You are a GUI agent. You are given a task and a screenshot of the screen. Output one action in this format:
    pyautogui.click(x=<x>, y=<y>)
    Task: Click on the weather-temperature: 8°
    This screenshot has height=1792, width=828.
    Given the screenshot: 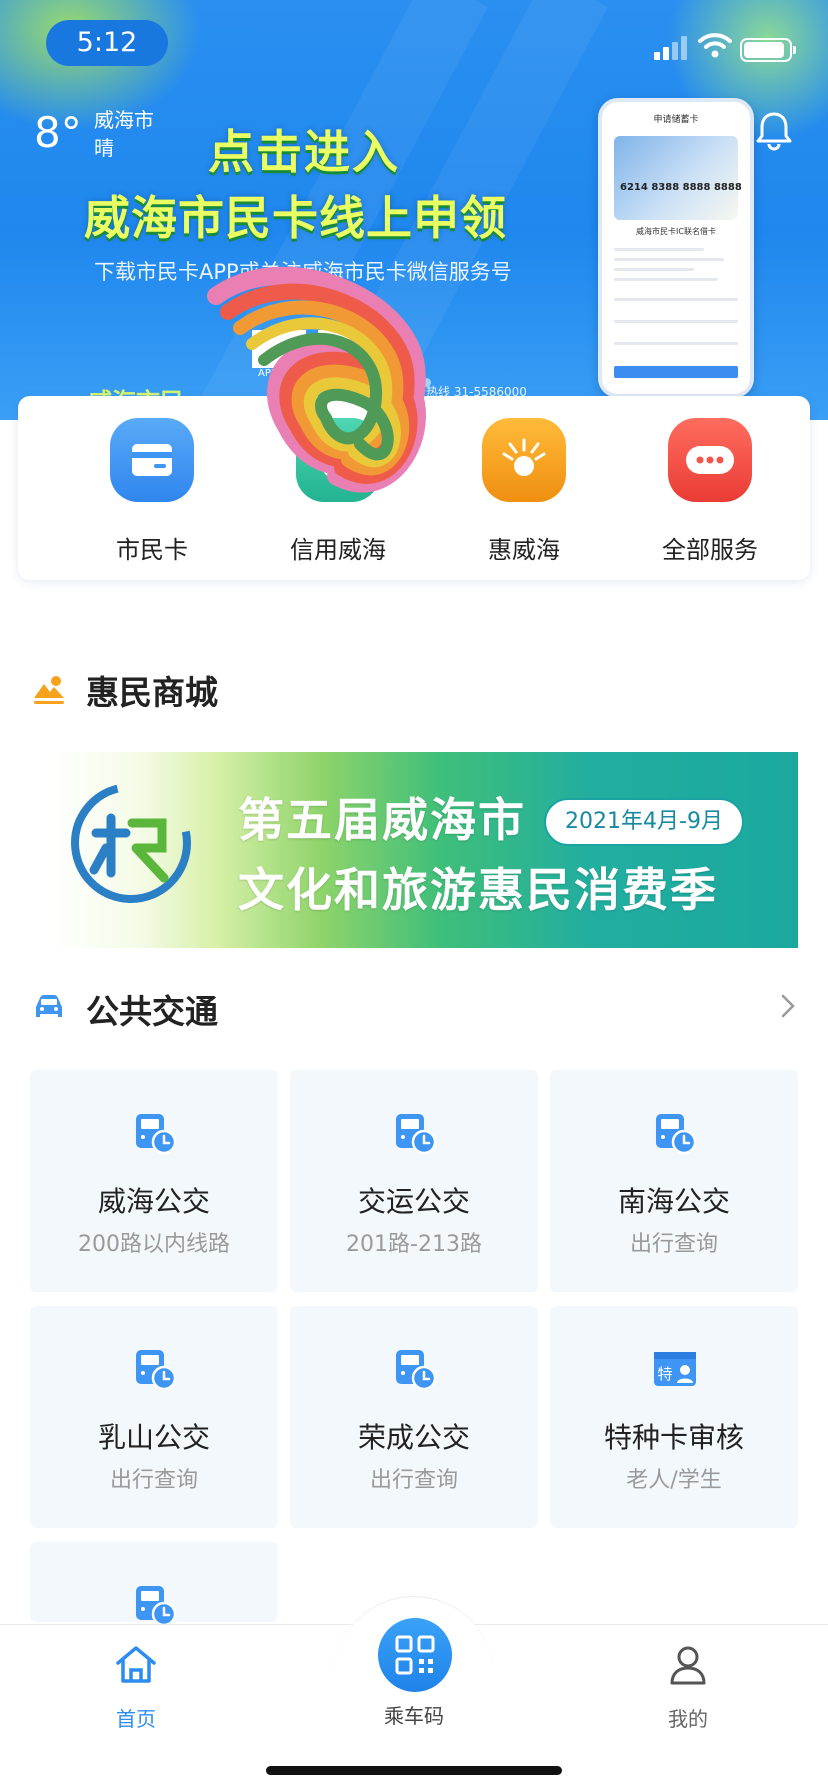 What is the action you would take?
    pyautogui.click(x=58, y=132)
    